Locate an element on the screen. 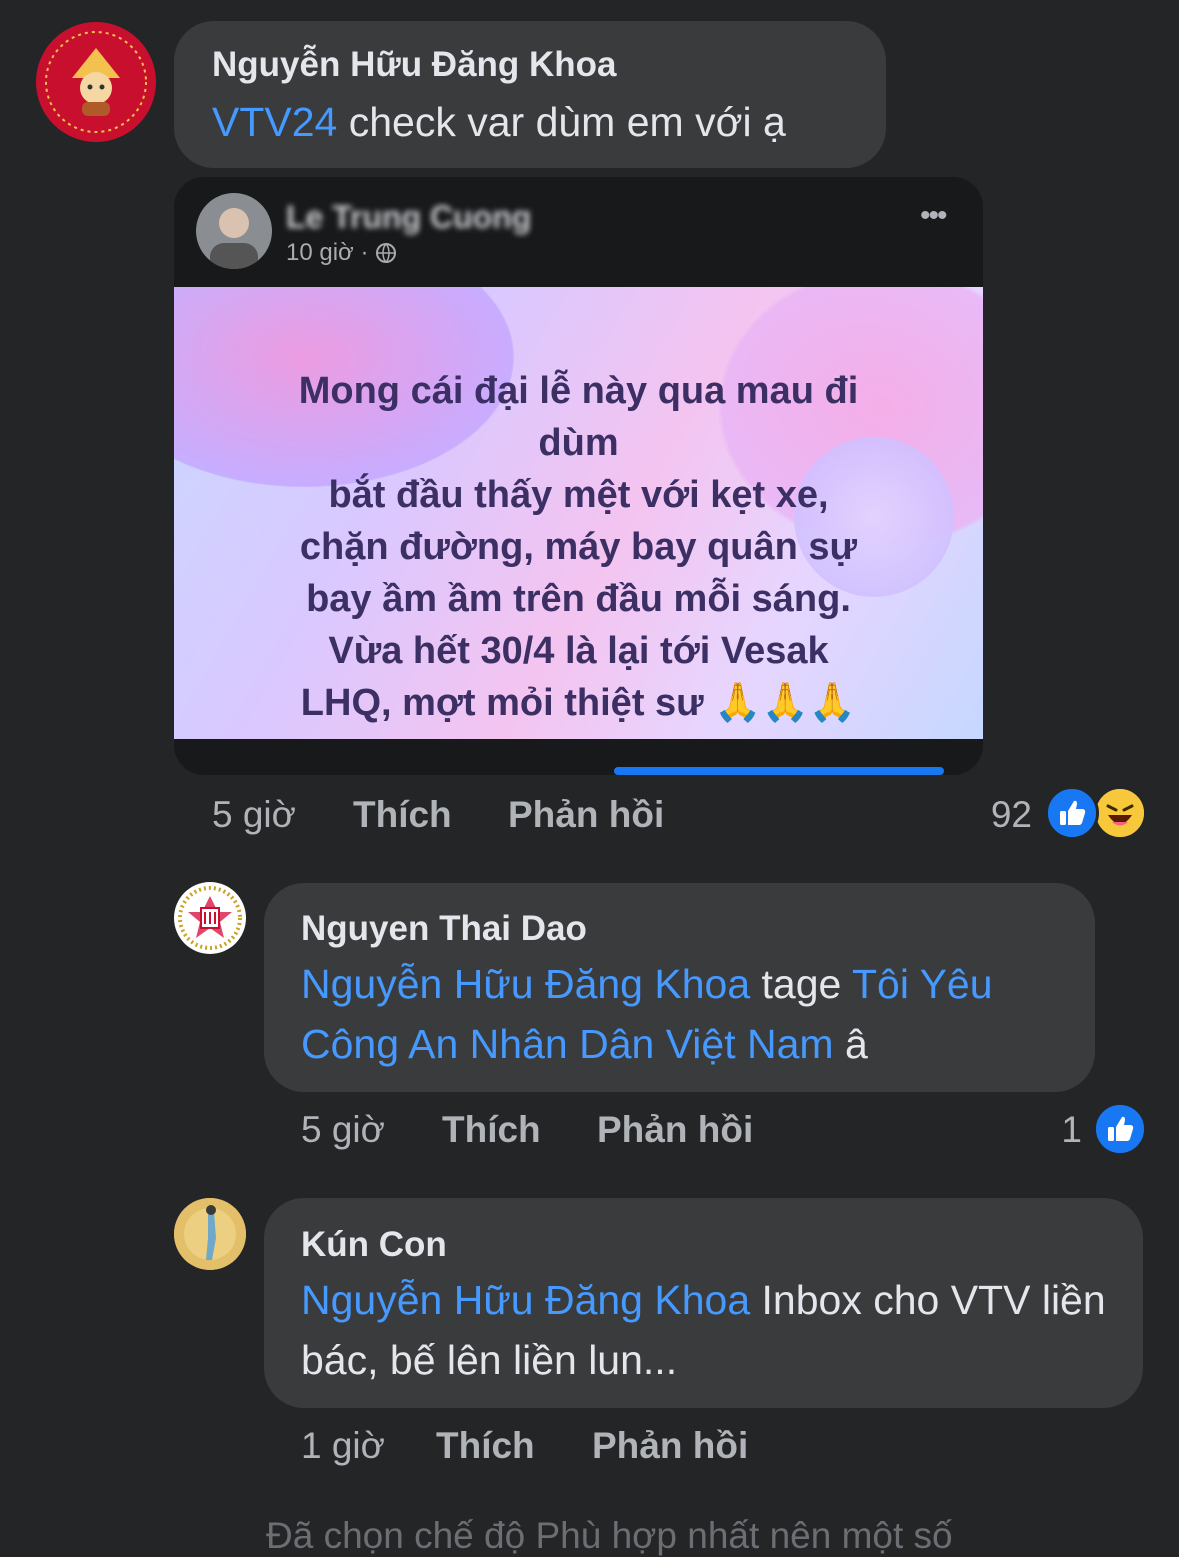  comment-author: Kún Con is located at coordinates (374, 1245).